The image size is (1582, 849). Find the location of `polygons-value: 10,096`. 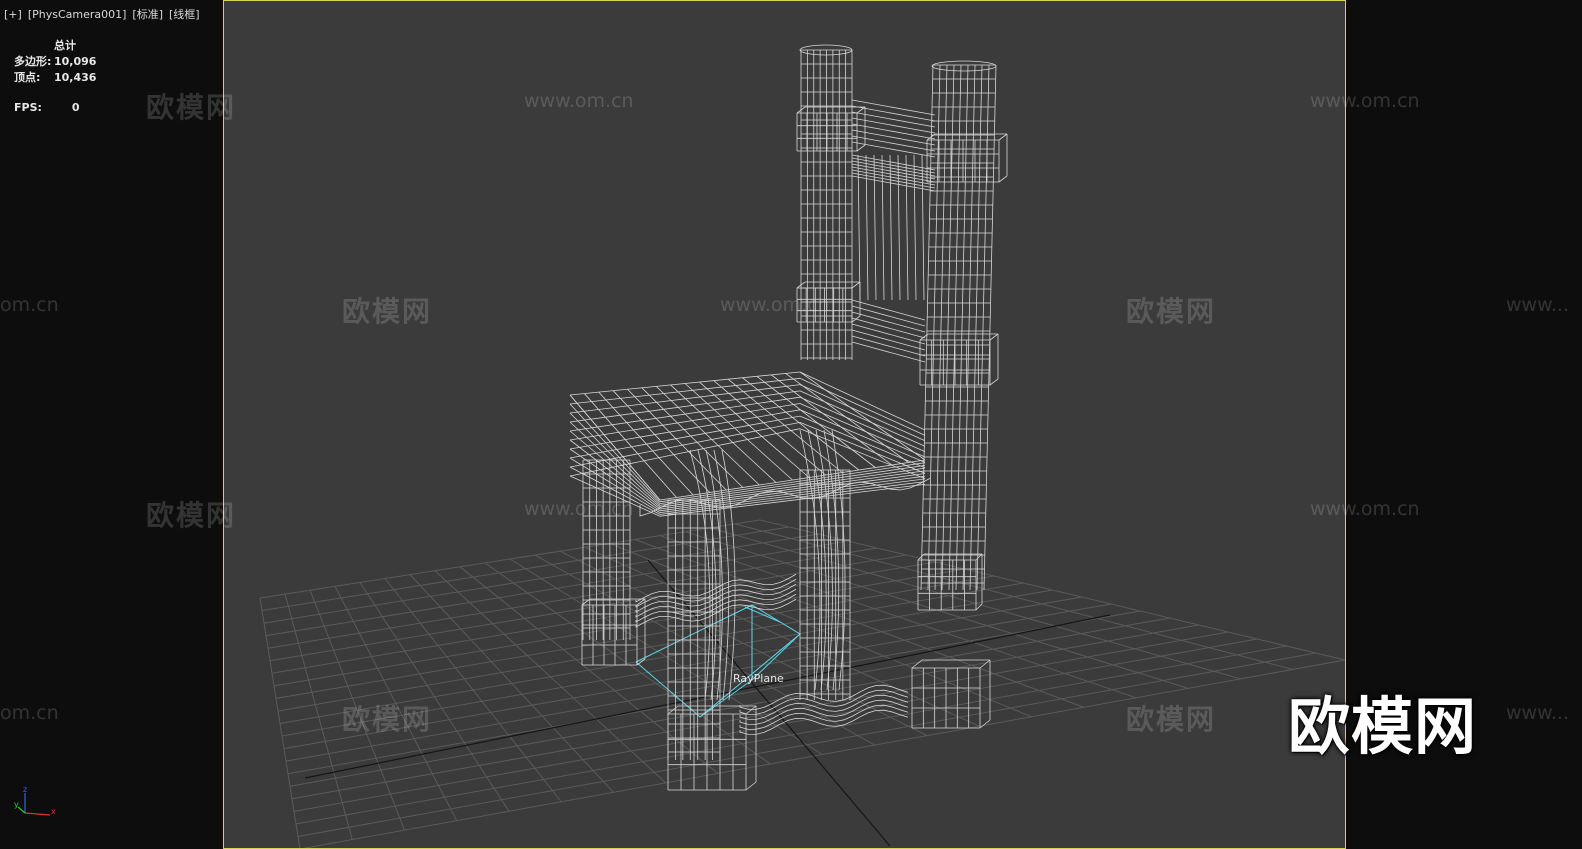

polygons-value: 10,096 is located at coordinates (75, 61).